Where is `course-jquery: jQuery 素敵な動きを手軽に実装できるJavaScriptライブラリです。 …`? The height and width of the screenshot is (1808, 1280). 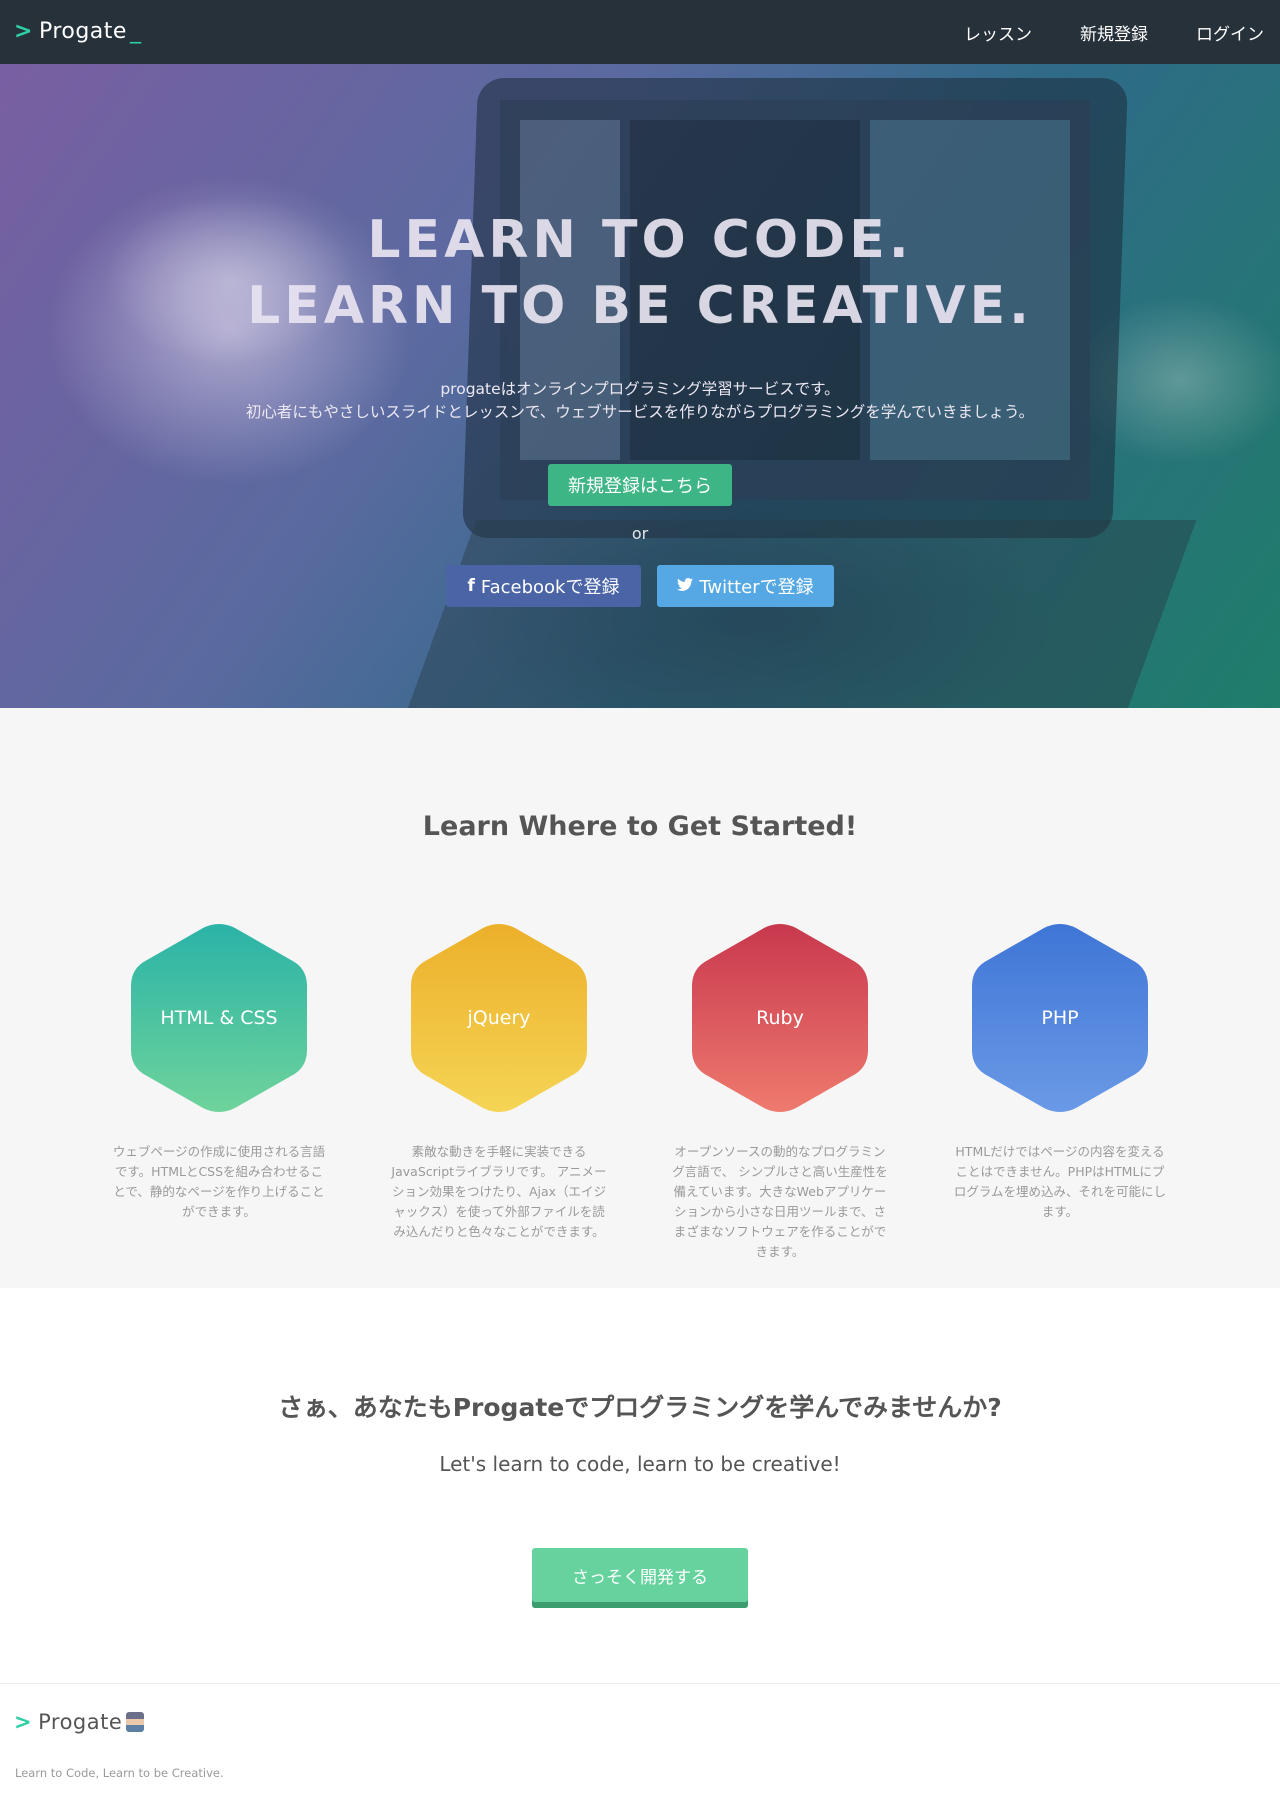 course-jquery: jQuery 素敵な動きを手軽に実装できるJavaScriptライブラリです。 … is located at coordinates (499, 1082).